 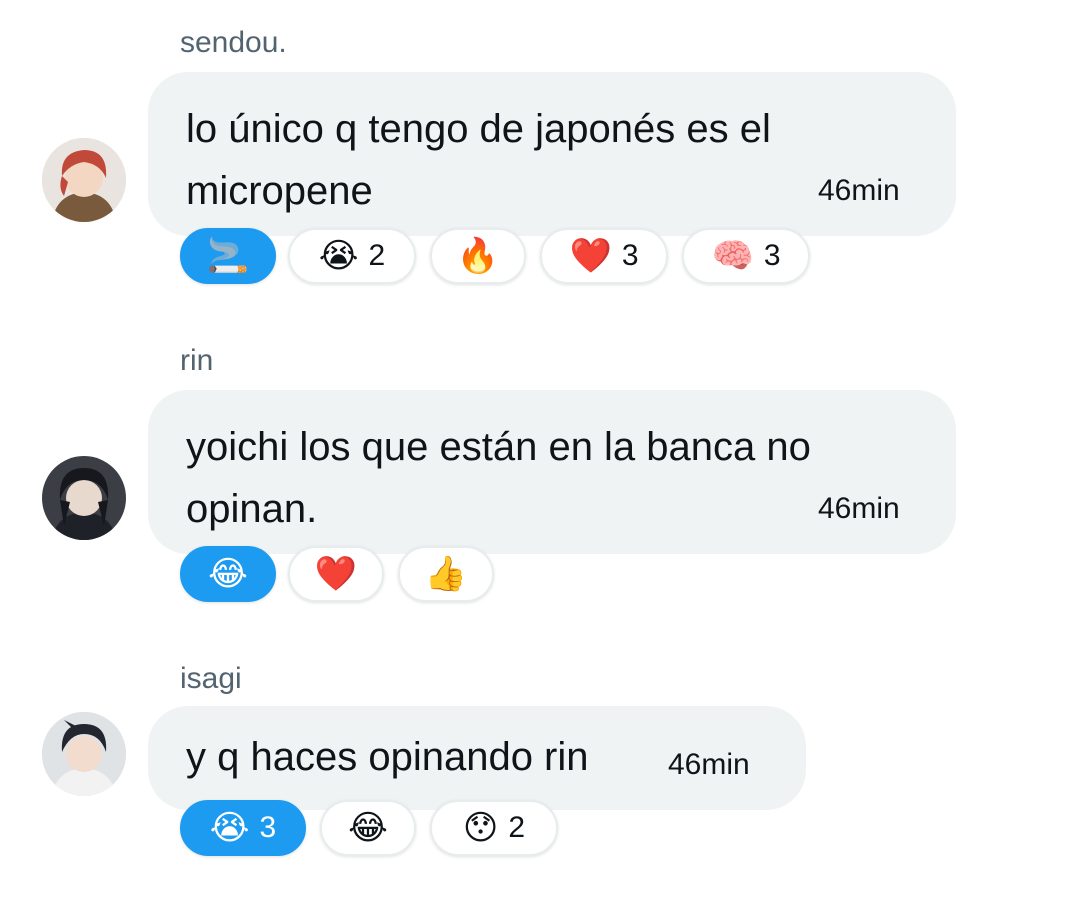 I want to click on sender-name: sendou., so click(x=233, y=42).